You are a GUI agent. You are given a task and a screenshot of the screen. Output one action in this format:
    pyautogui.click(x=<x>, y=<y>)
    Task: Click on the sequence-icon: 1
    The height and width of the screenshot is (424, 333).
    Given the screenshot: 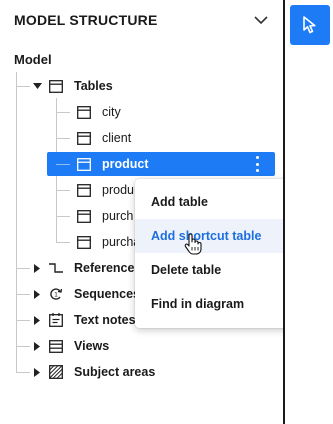 What is the action you would take?
    pyautogui.click(x=56, y=294)
    